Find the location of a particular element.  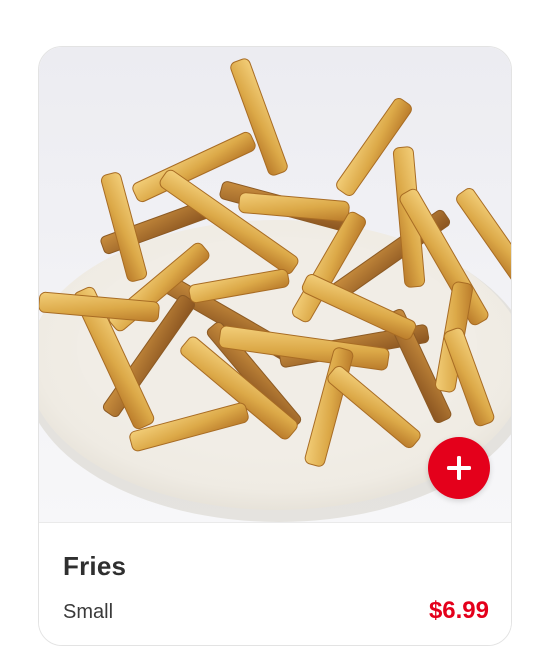

item-price: $6.99 is located at coordinates (458, 610).